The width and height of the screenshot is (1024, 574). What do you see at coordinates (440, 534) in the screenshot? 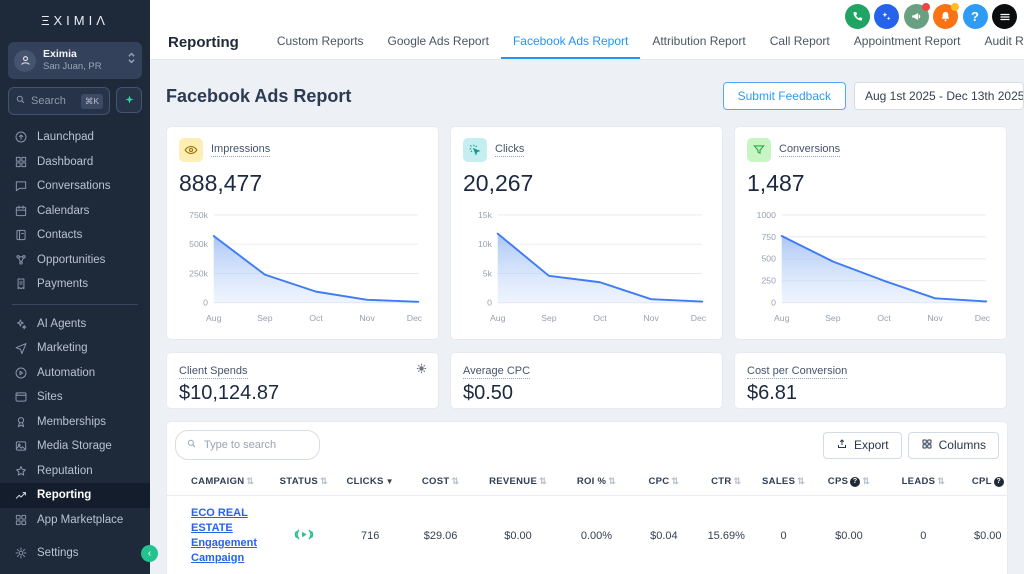
I see `cost-cell: $29.06` at bounding box center [440, 534].